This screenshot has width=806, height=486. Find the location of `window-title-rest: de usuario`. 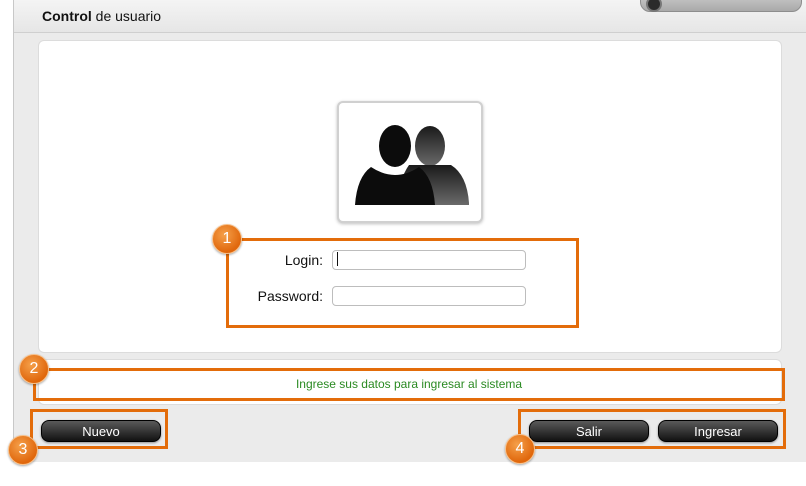

window-title-rest: de usuario is located at coordinates (126, 16).